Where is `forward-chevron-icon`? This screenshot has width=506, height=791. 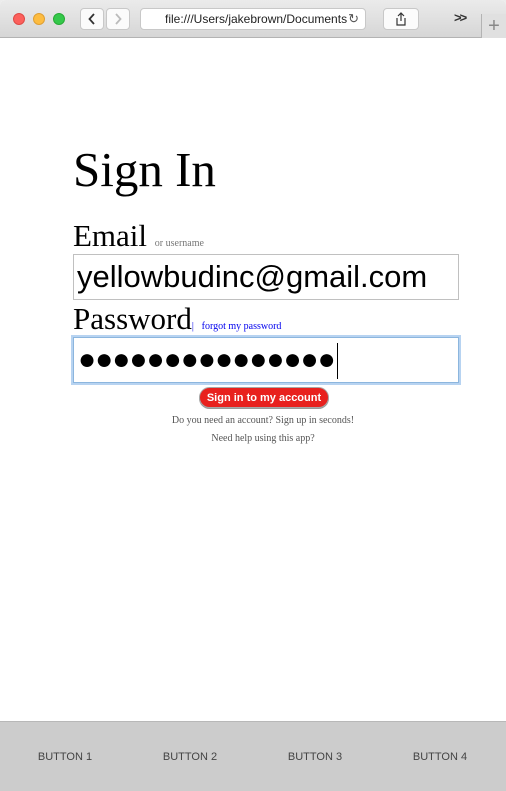
forward-chevron-icon is located at coordinates (118, 19).